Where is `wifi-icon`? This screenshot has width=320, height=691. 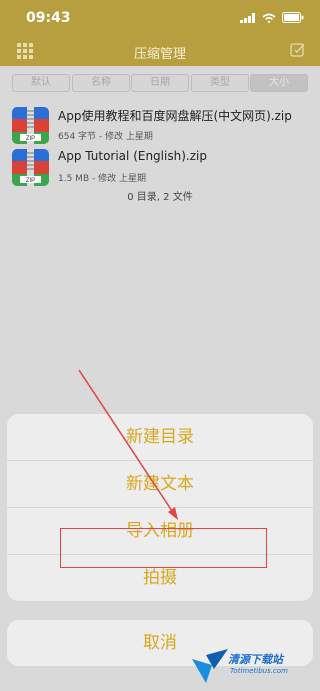
wifi-icon is located at coordinates (269, 18).